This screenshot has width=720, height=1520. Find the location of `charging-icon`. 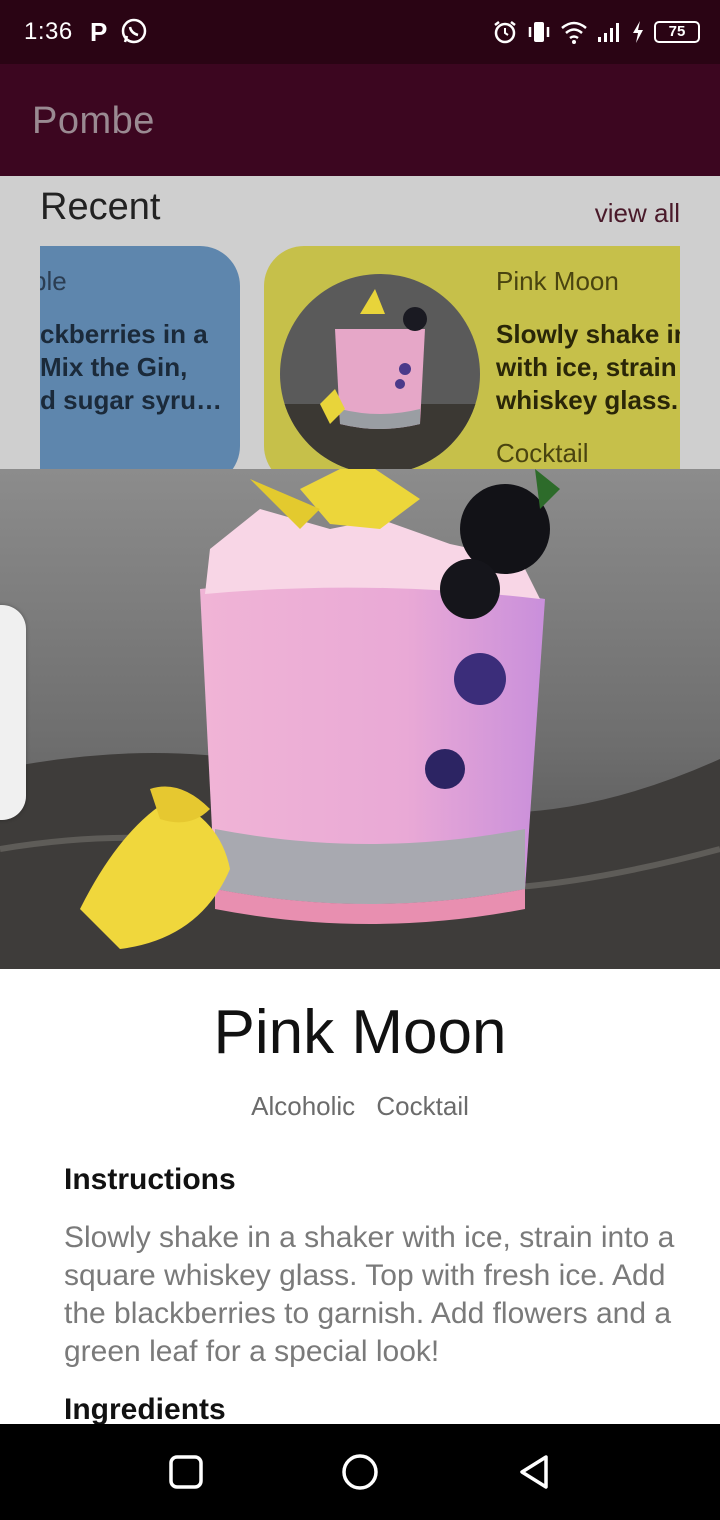

charging-icon is located at coordinates (638, 32).